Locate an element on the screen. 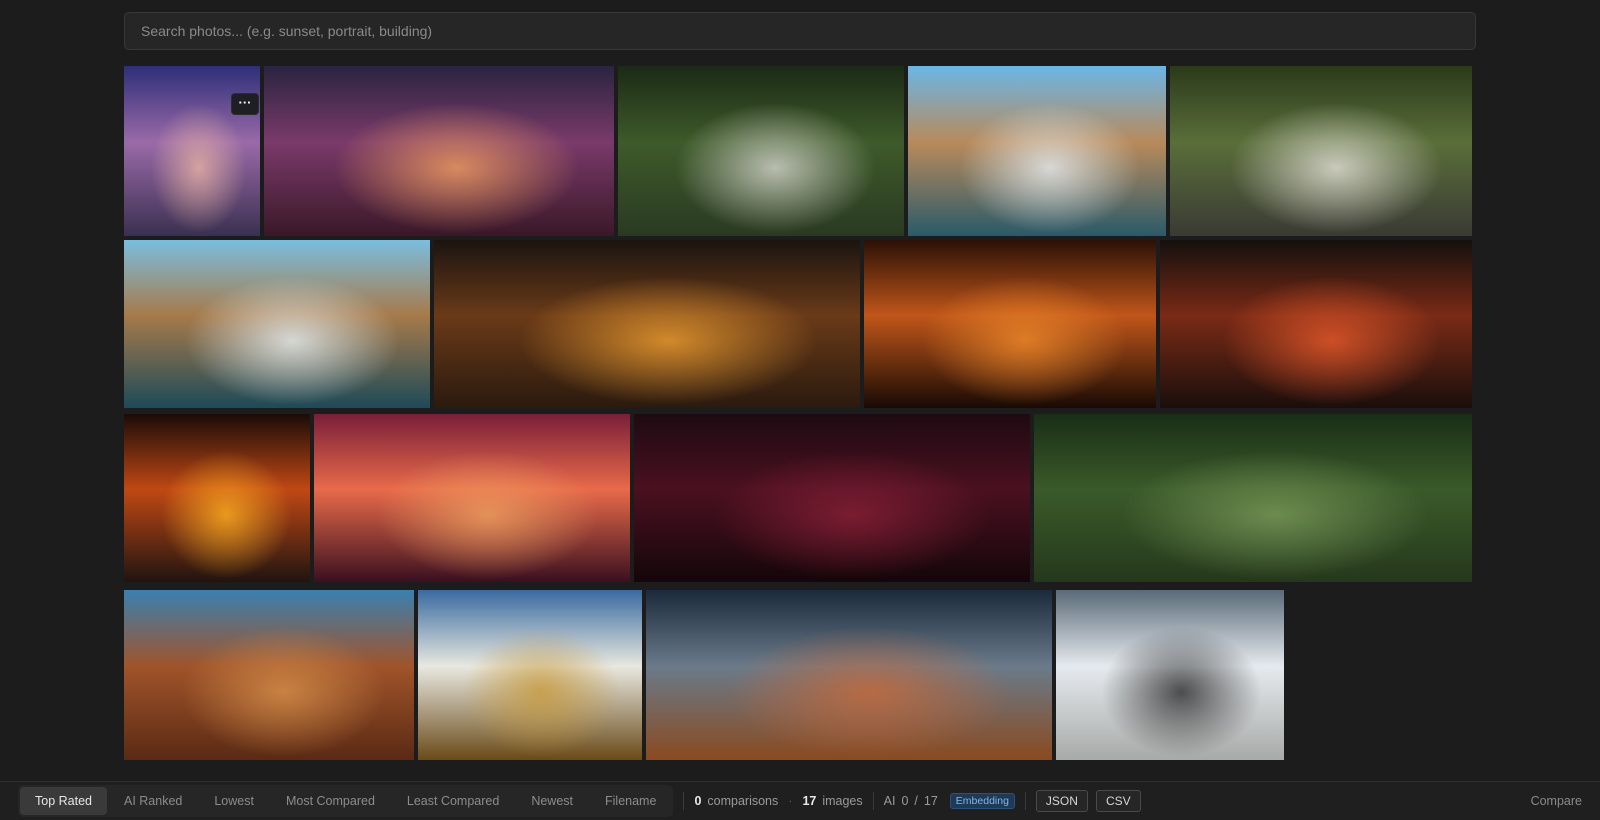 The image size is (1600, 820). photo-thumbnail-string-lights-sunset is located at coordinates (1316, 324).